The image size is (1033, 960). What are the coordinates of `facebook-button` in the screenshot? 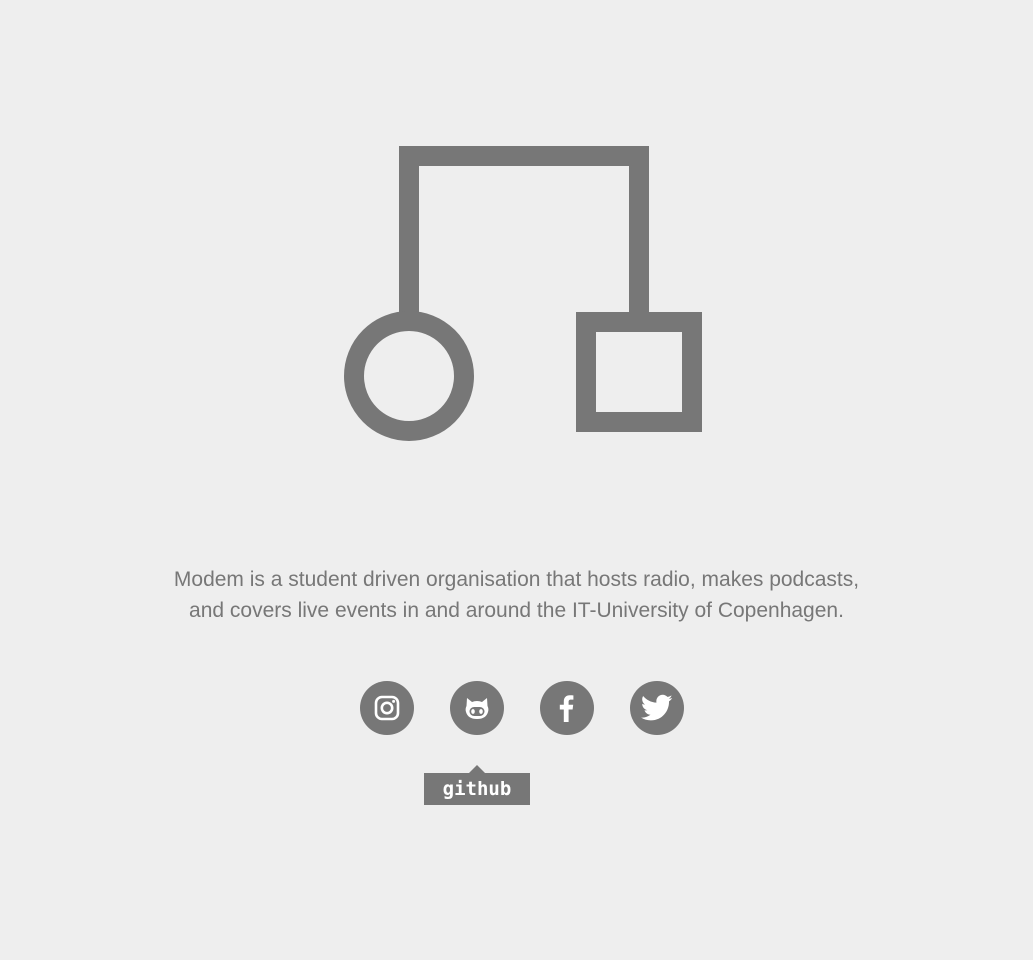 It's located at (567, 708).